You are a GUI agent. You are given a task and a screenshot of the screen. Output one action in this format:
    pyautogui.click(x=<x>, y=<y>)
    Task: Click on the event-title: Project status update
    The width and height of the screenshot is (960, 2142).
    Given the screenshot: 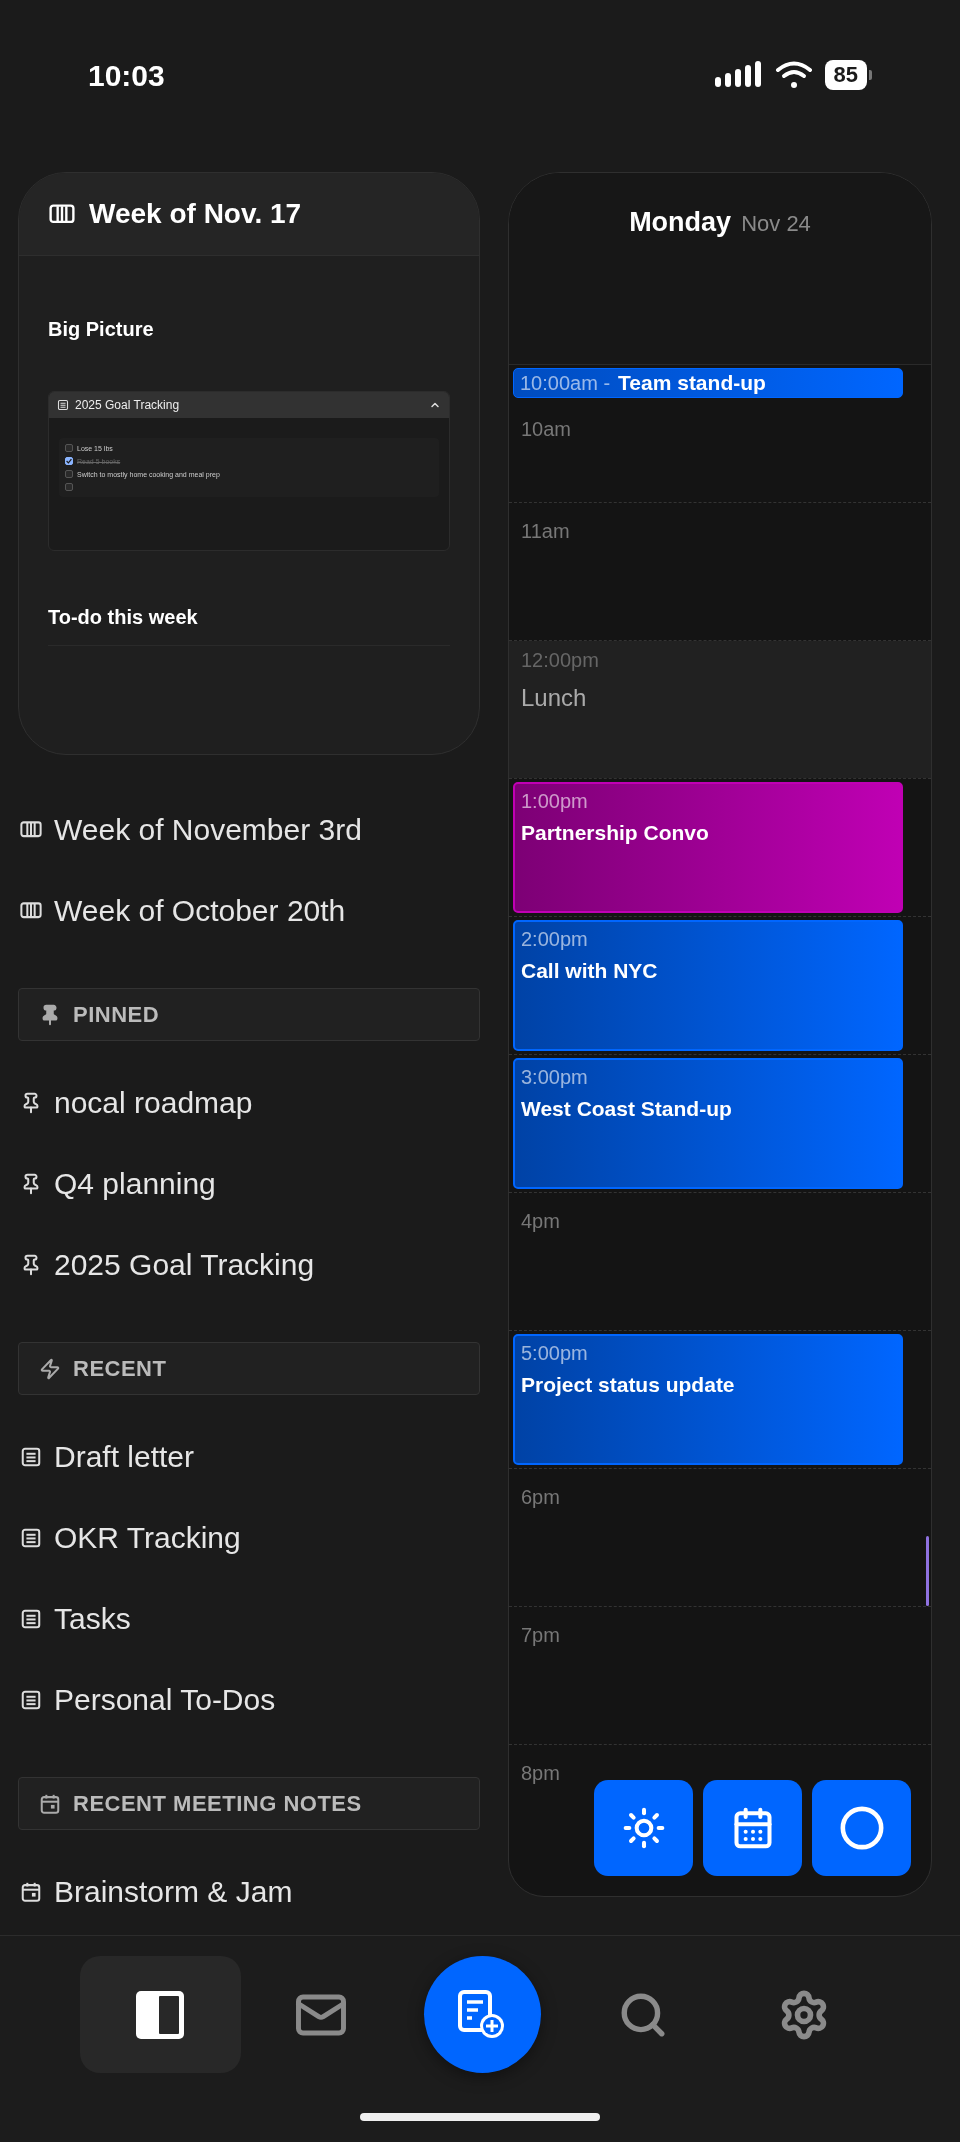 What is the action you would take?
    pyautogui.click(x=628, y=1385)
    